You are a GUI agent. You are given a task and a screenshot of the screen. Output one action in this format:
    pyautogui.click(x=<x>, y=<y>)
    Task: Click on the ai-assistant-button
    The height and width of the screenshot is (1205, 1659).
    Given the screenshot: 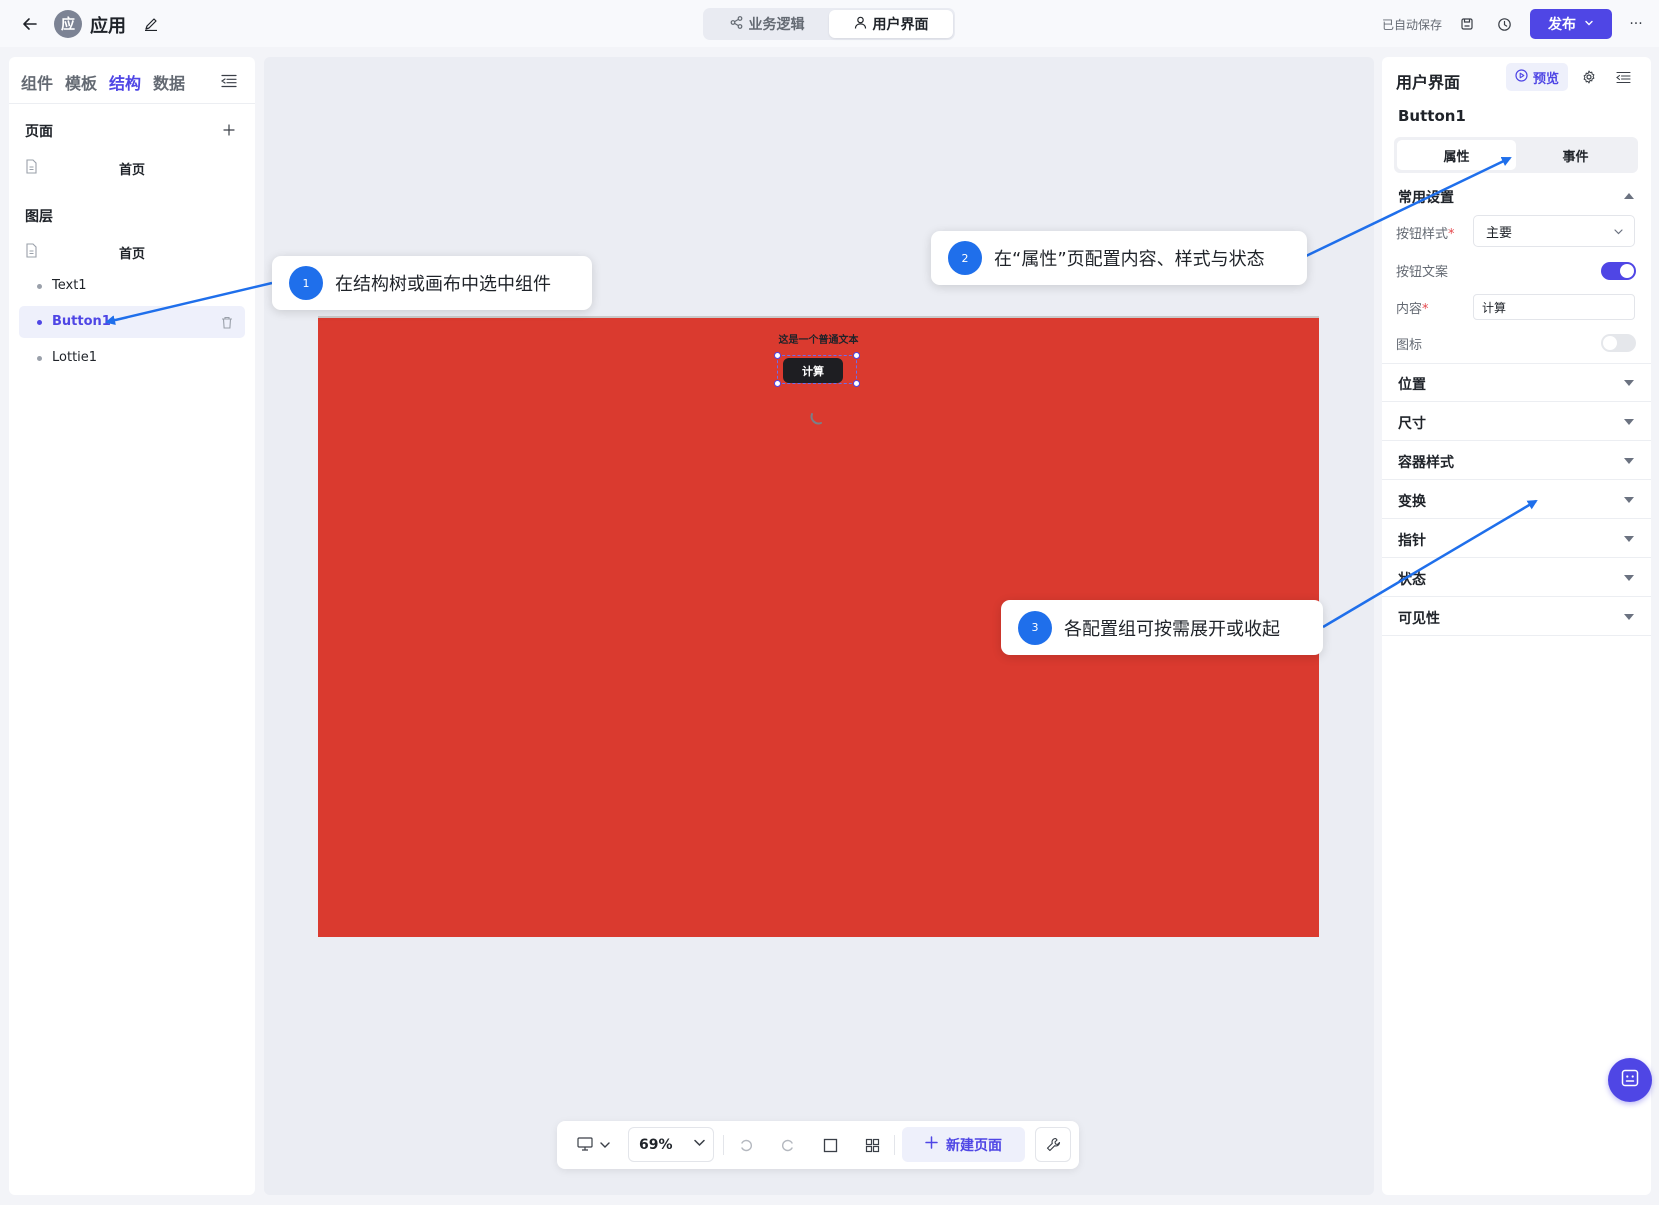 What is the action you would take?
    pyautogui.click(x=1630, y=1080)
    